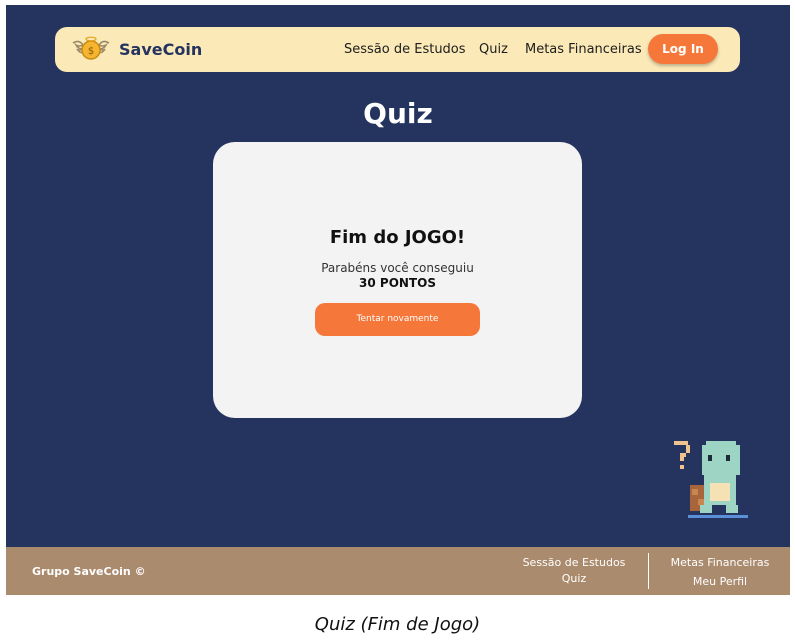  Describe the element at coordinates (720, 562) in the screenshot. I see `footer-link-metas-financeiras: Metas Financeiras` at that location.